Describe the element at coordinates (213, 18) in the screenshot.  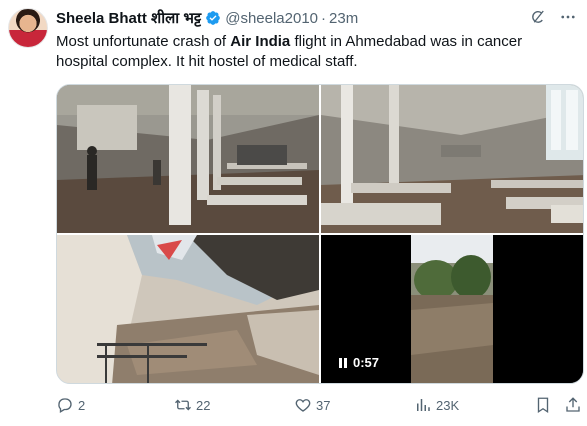
I see `verified-badge-icon` at that location.